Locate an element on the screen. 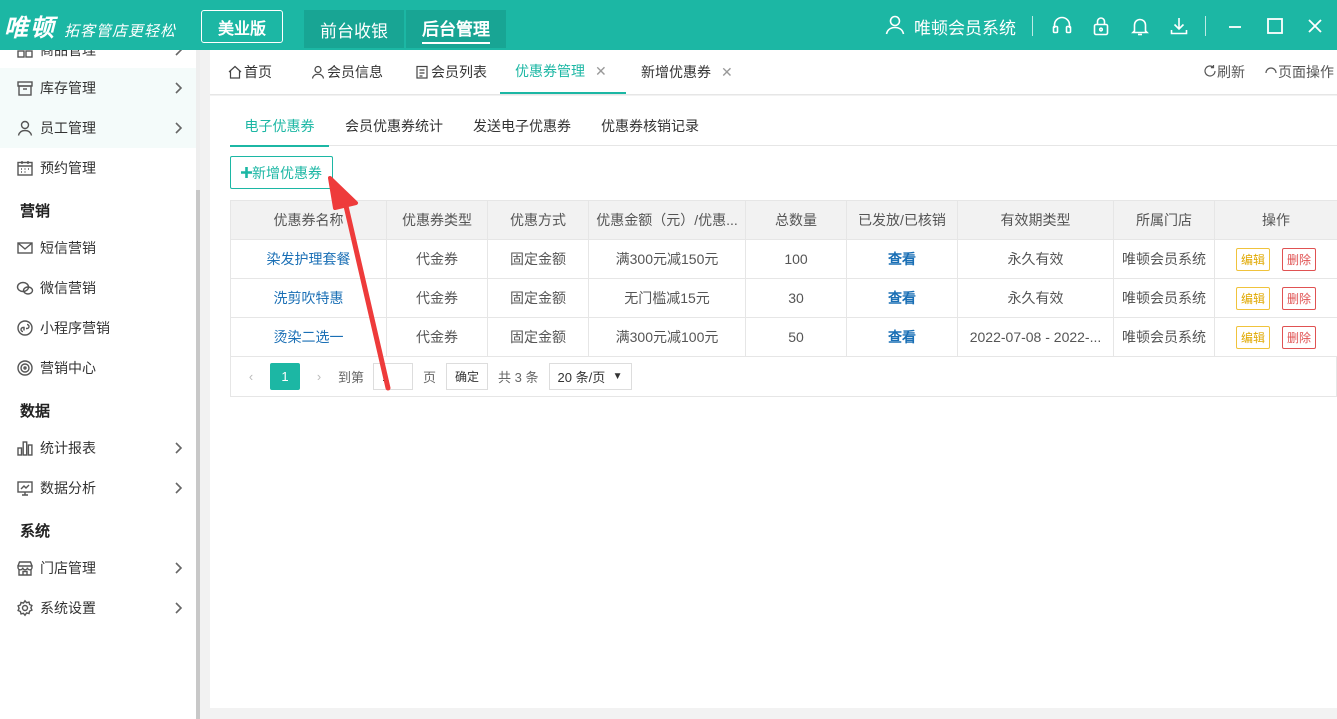 The image size is (1337, 719). inventory-icon is located at coordinates (25, 88).